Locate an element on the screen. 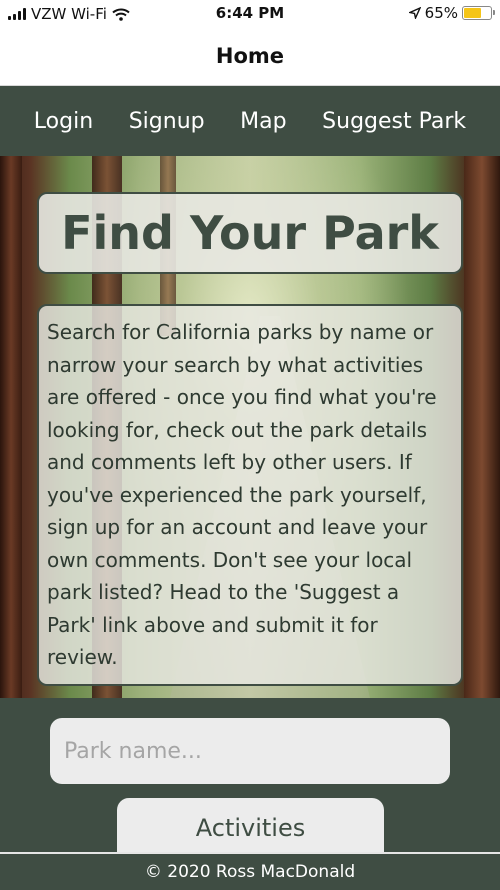 The height and width of the screenshot is (890, 500). nav-map-link: Map is located at coordinates (263, 121).